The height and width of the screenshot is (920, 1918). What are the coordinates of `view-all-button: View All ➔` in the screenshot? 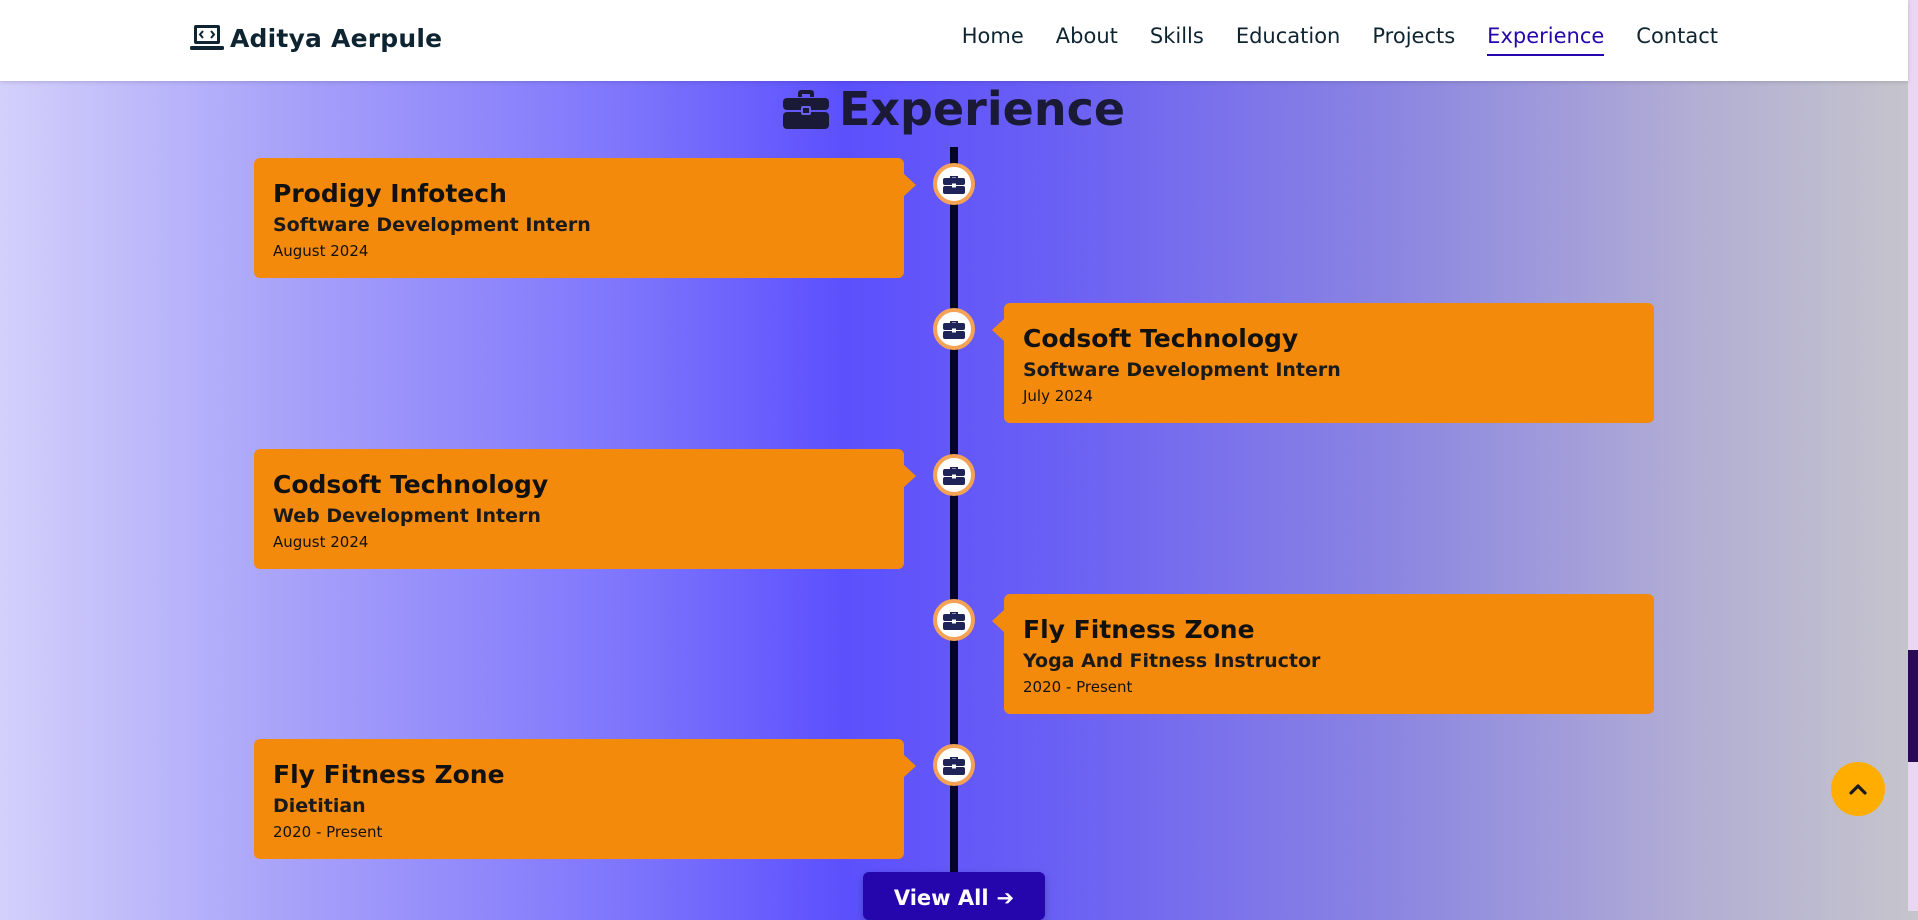 It's located at (954, 896).